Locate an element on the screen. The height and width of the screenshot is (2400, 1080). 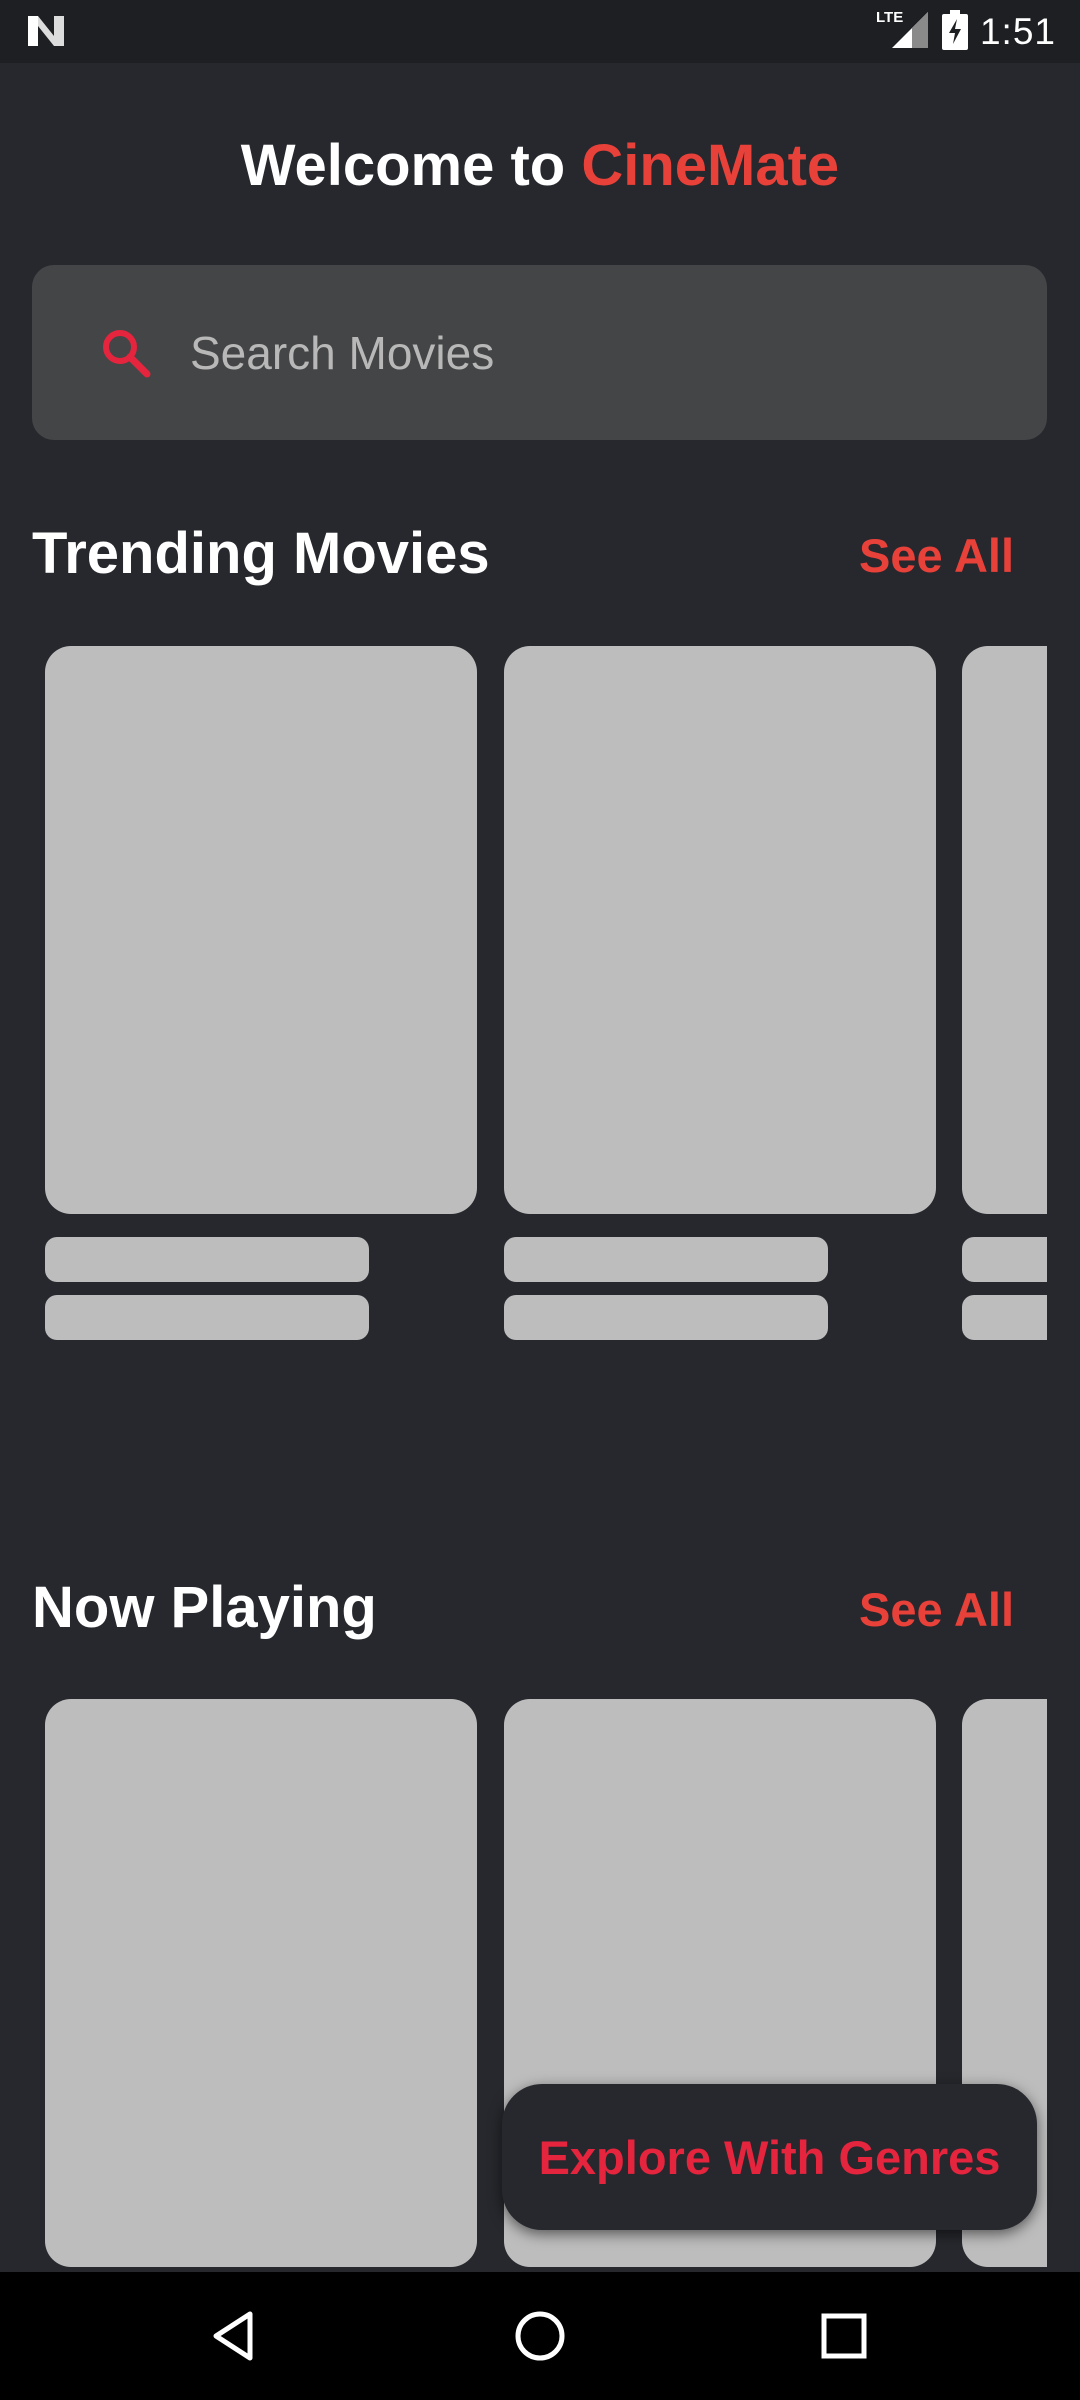
battery-charging-icon is located at coordinates (954, 32).